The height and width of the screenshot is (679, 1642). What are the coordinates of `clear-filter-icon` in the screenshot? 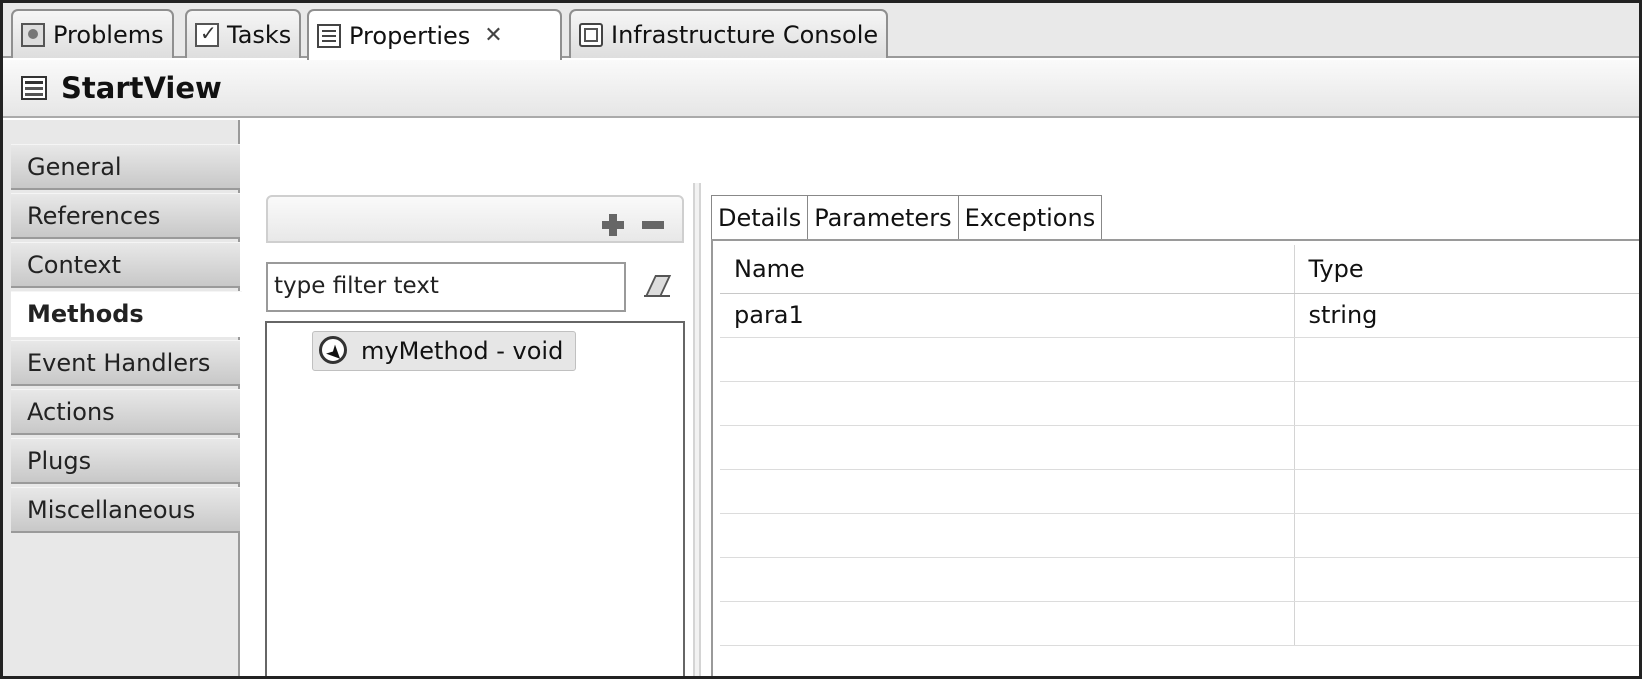 It's located at (658, 286).